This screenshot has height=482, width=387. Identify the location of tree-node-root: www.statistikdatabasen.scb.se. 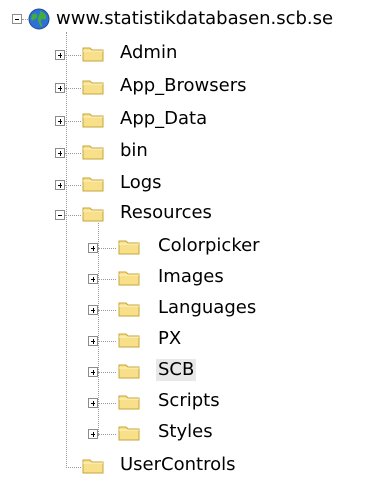
(193, 20).